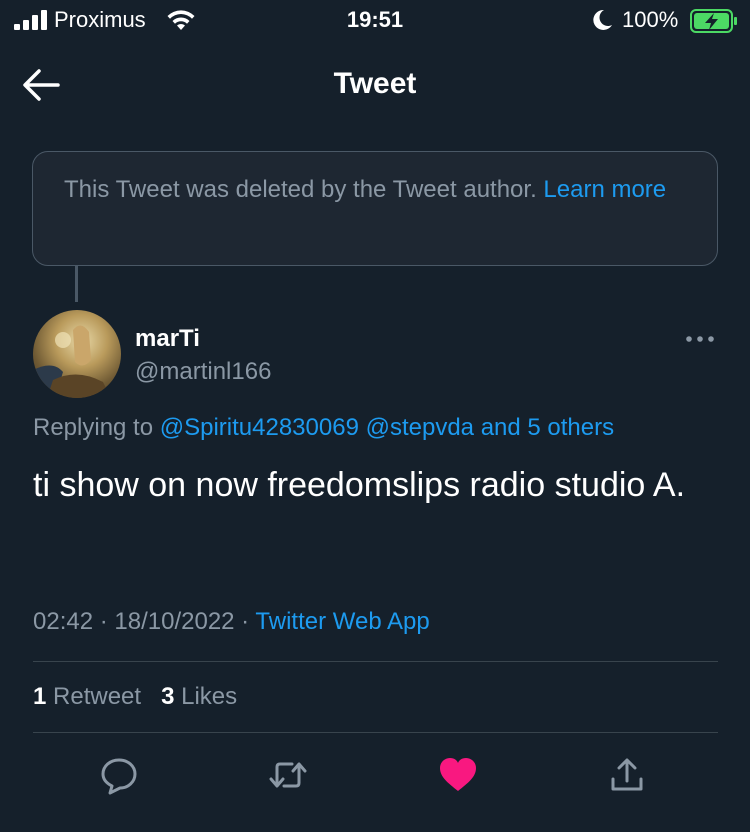  I want to click on tweet-date: 18/10/2022, so click(174, 621).